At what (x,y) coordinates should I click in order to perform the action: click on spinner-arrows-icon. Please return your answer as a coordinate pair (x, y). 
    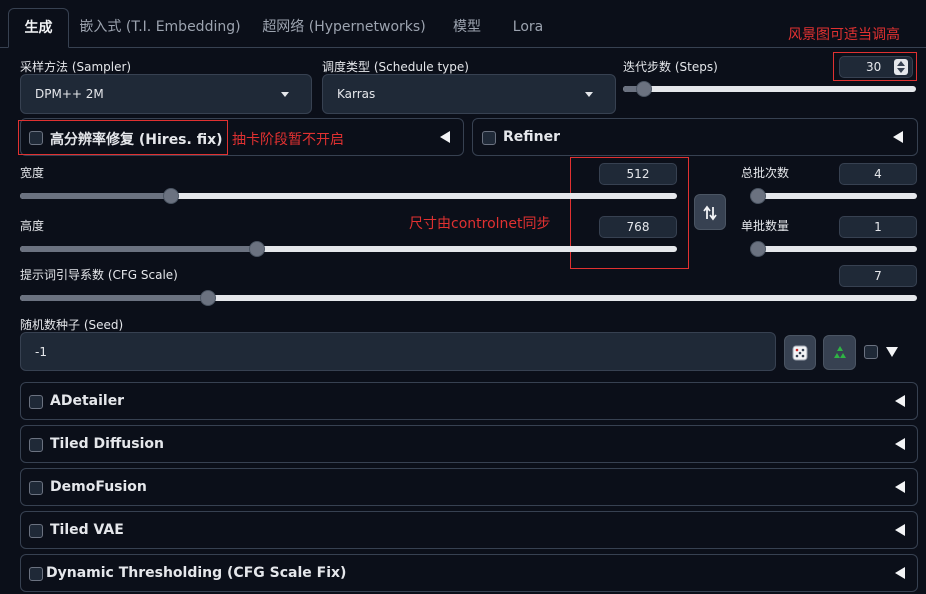
    Looking at the image, I should click on (901, 67).